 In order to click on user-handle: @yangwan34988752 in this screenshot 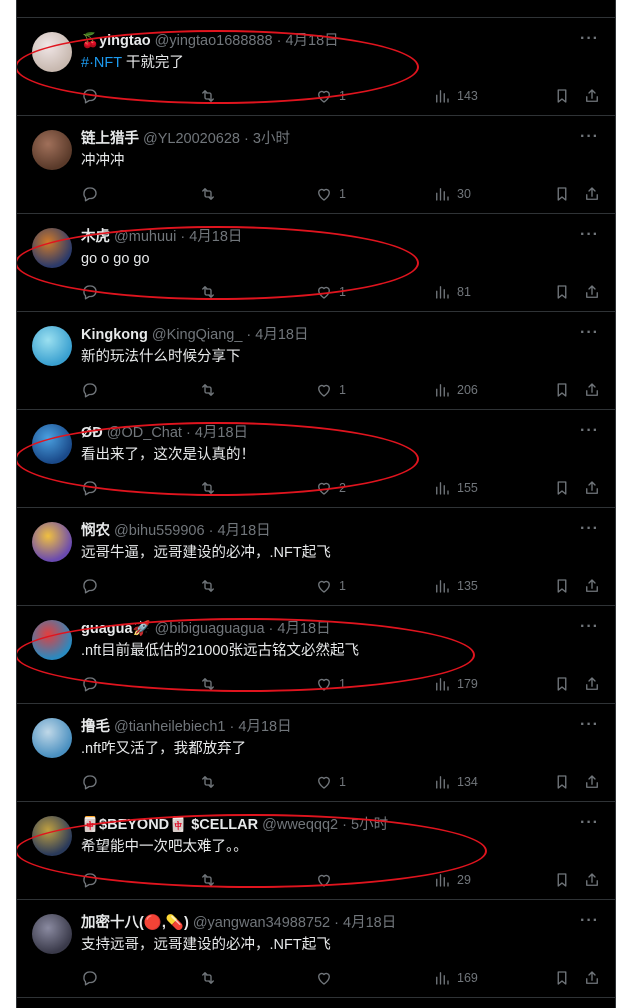, I will do `click(261, 923)`.